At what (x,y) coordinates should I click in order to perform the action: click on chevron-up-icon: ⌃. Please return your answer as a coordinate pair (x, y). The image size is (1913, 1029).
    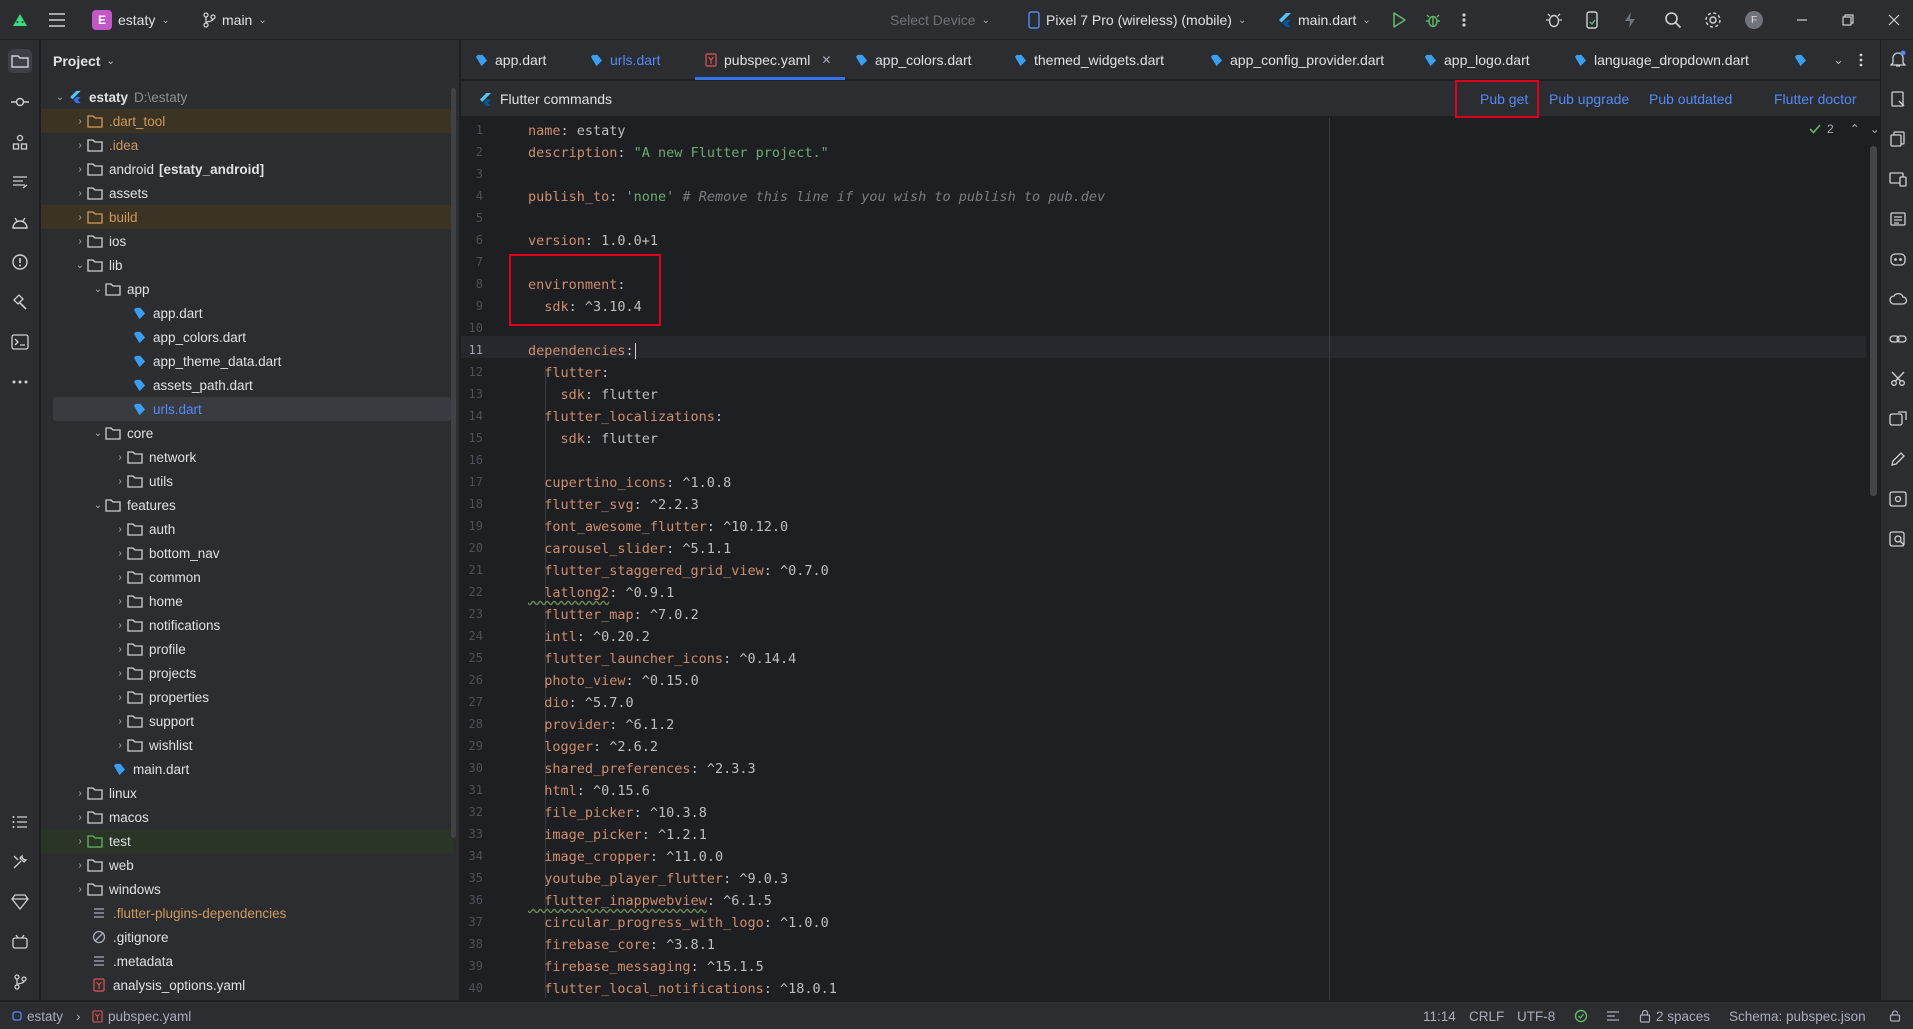
    Looking at the image, I should click on (1855, 129).